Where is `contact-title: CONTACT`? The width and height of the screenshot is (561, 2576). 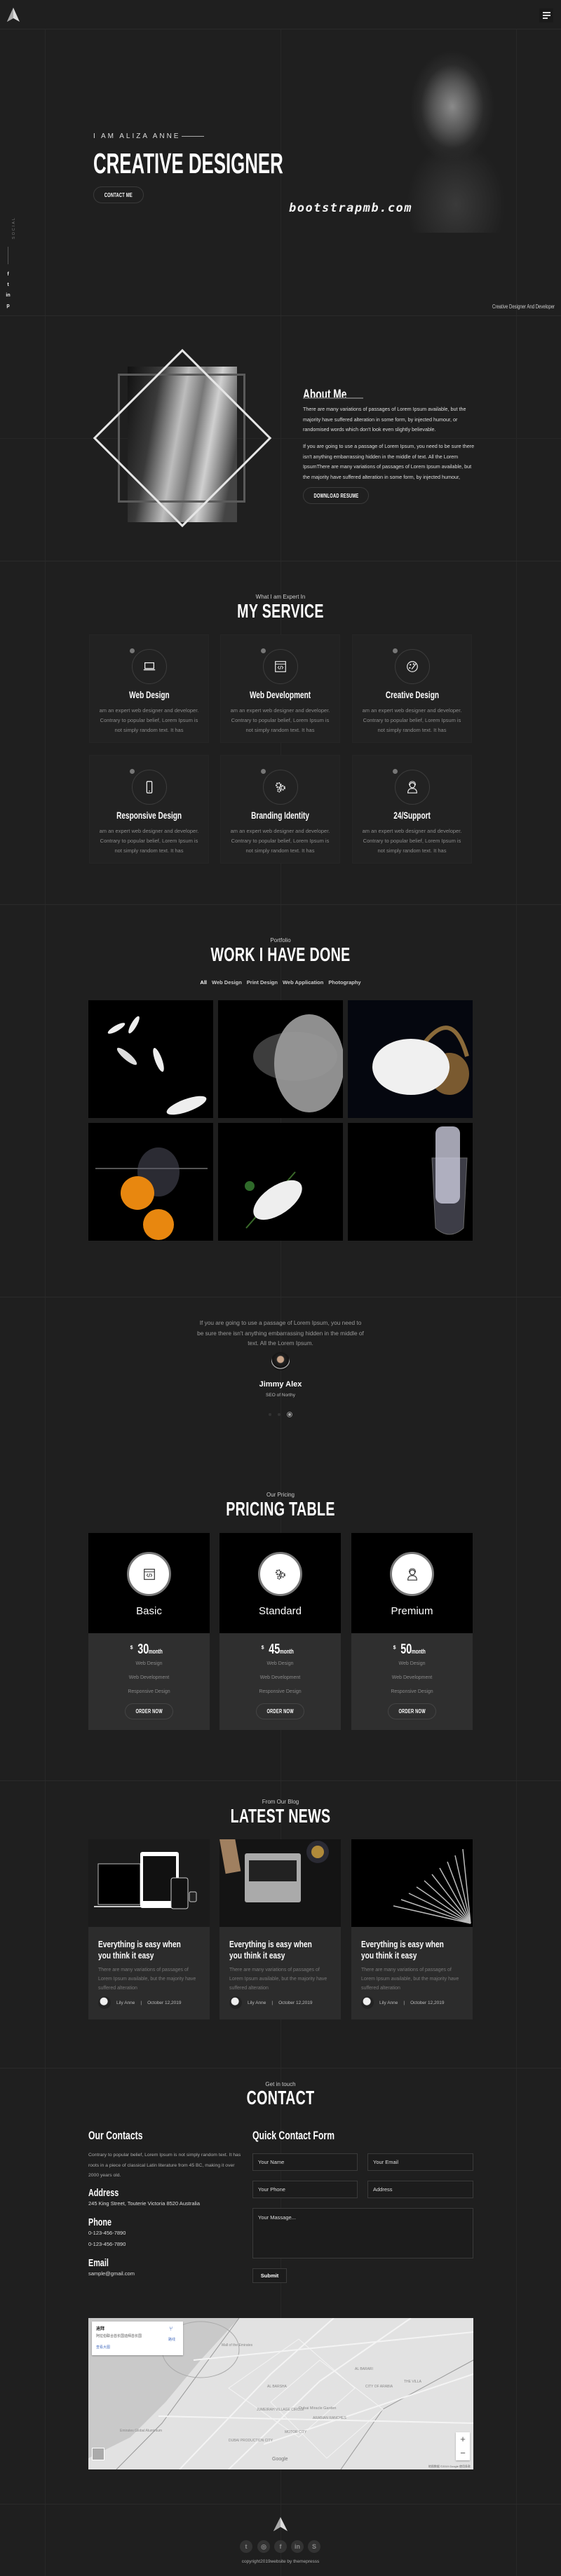
contact-title: CONTACT is located at coordinates (280, 2097).